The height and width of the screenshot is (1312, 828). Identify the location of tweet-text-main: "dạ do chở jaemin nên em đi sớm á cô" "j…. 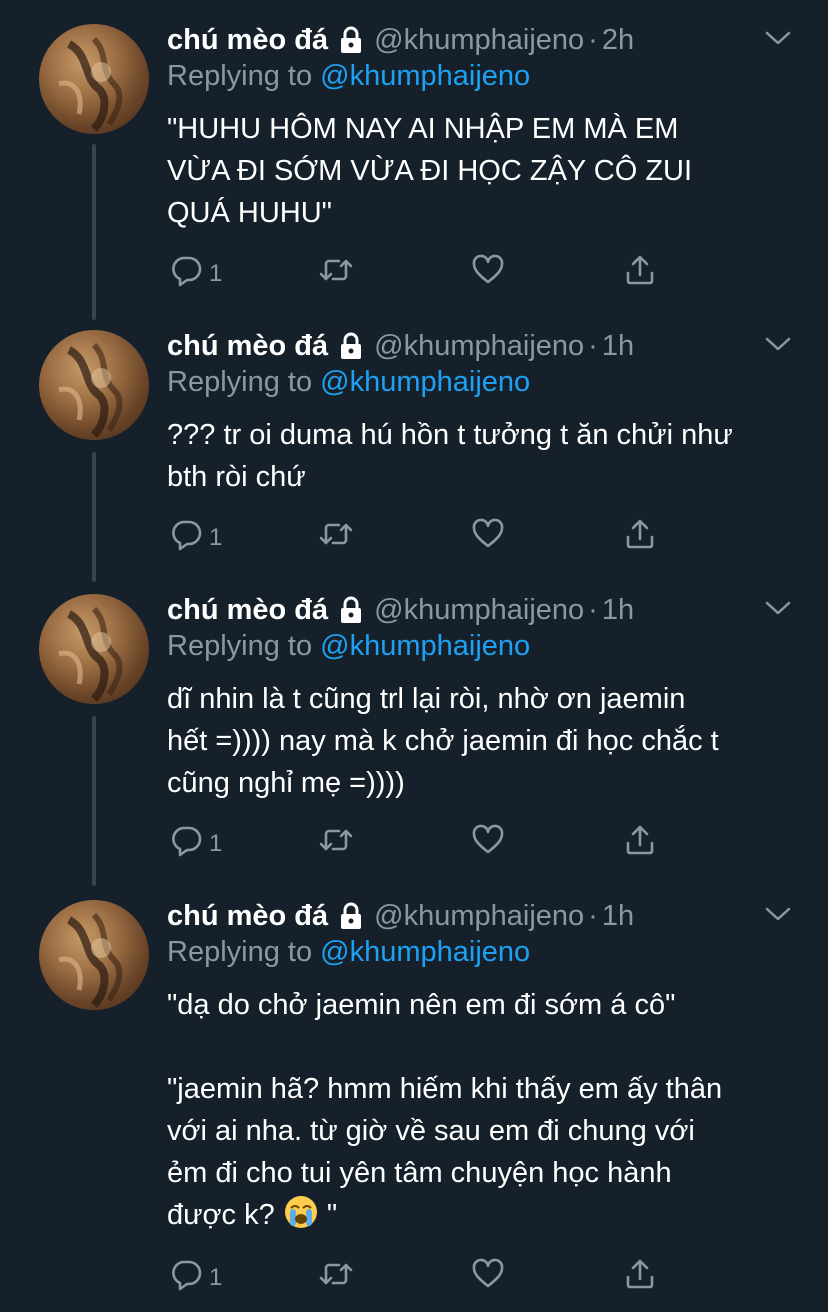
(445, 1110).